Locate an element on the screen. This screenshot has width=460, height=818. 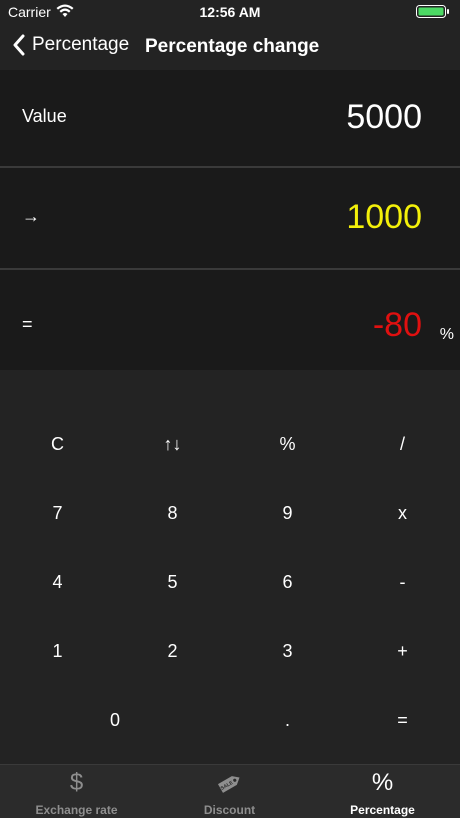
value-label: Value is located at coordinates (44, 116).